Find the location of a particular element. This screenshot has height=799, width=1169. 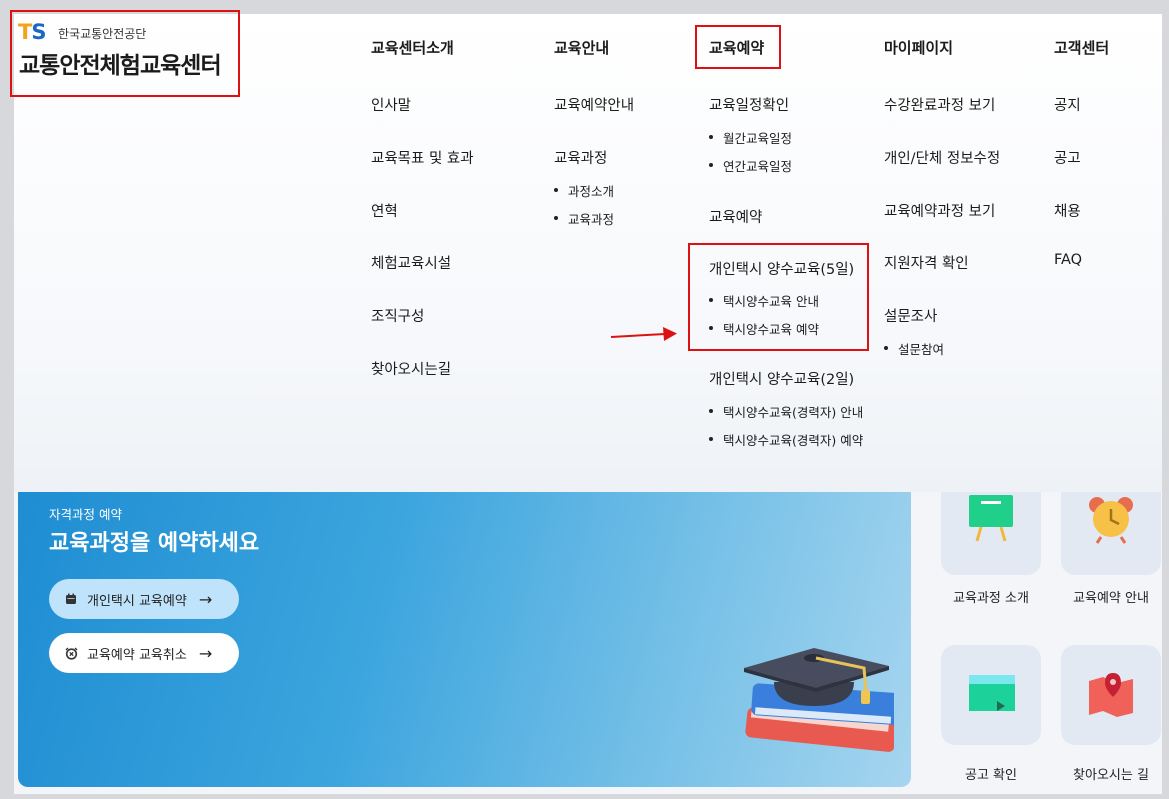

menu-item-greeting: 인사말 is located at coordinates (391, 104).